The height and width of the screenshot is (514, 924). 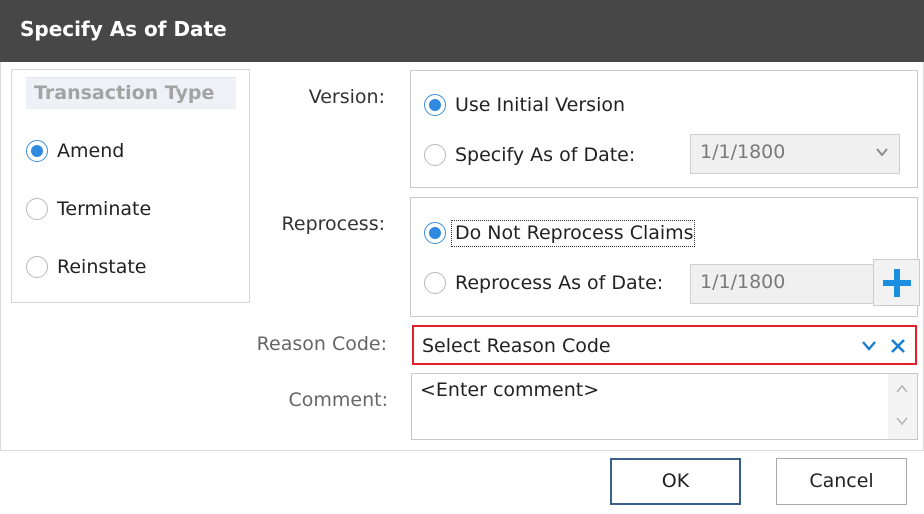 What do you see at coordinates (91, 151) in the screenshot?
I see `radio-amend-label: Amend` at bounding box center [91, 151].